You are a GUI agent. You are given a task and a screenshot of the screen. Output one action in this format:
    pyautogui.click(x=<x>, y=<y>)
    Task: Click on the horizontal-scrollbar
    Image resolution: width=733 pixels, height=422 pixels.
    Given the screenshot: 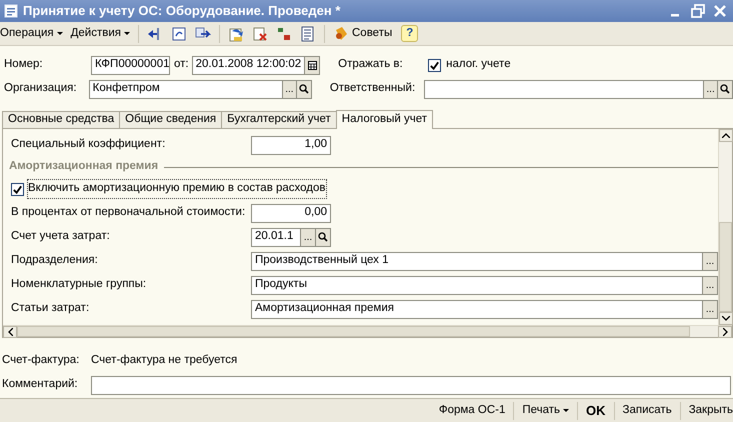 What is the action you would take?
    pyautogui.click(x=367, y=331)
    